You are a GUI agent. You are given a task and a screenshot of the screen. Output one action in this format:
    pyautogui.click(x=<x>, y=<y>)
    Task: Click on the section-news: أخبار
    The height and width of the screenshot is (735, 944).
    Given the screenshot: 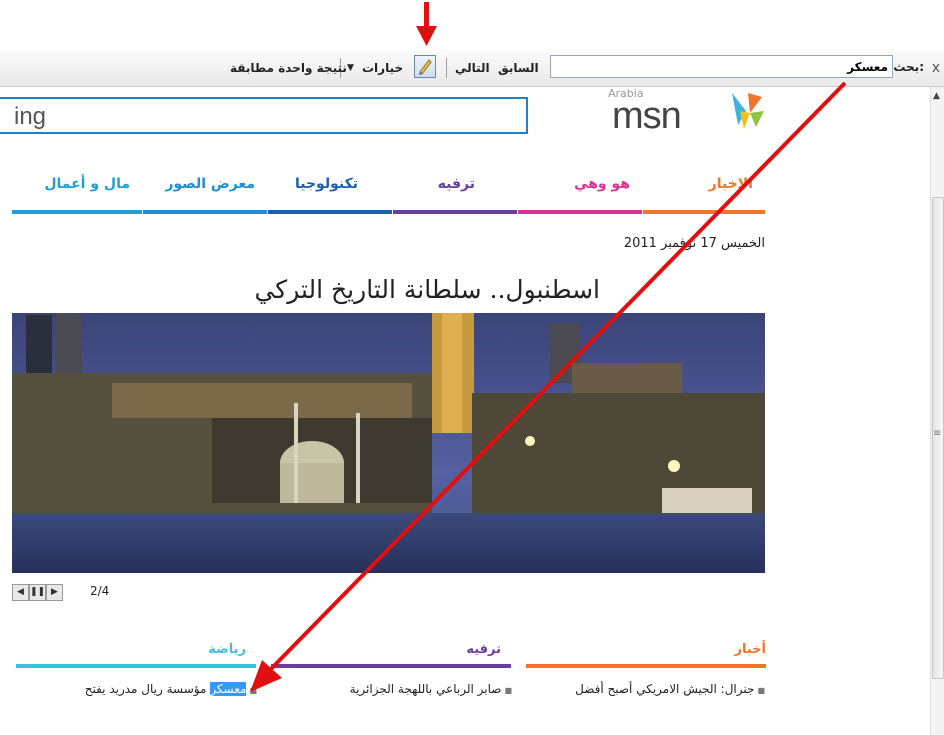 What is the action you would take?
    pyautogui.click(x=646, y=655)
    